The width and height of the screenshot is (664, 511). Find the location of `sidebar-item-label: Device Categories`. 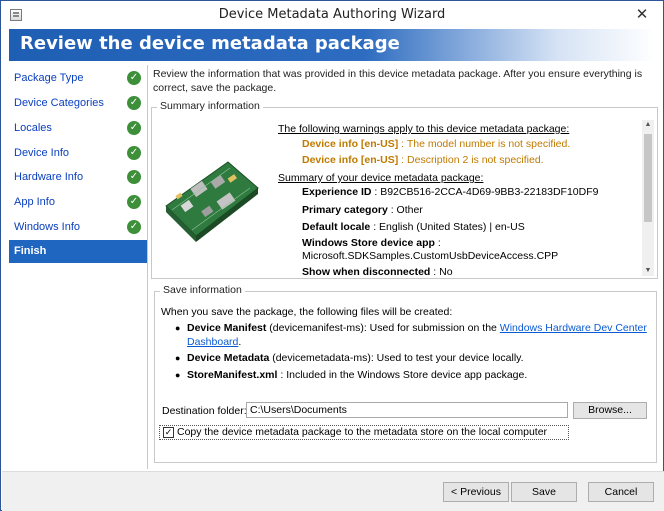

sidebar-item-label: Device Categories is located at coordinates (59, 103).